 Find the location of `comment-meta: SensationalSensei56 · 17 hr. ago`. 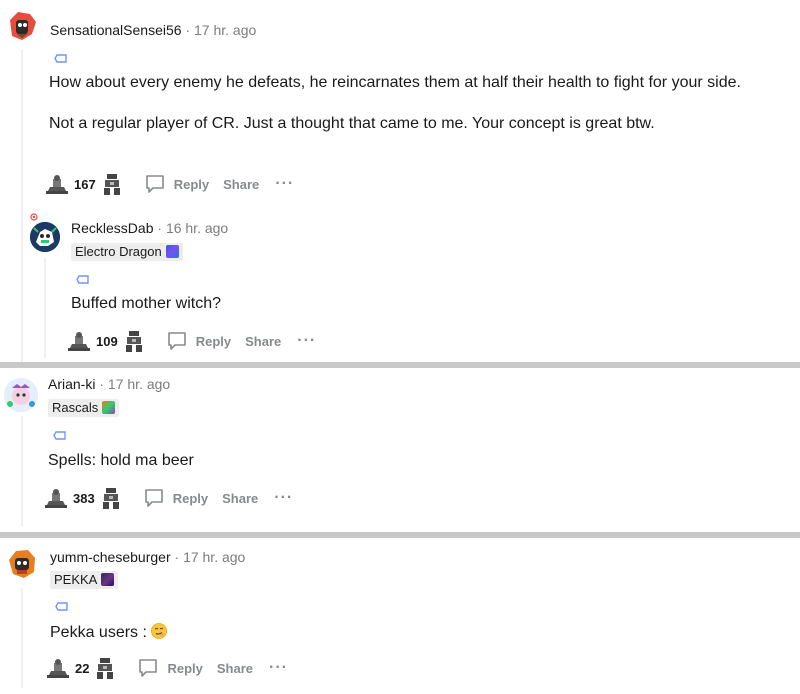

comment-meta: SensationalSensei56 · 17 hr. ago is located at coordinates (153, 30).